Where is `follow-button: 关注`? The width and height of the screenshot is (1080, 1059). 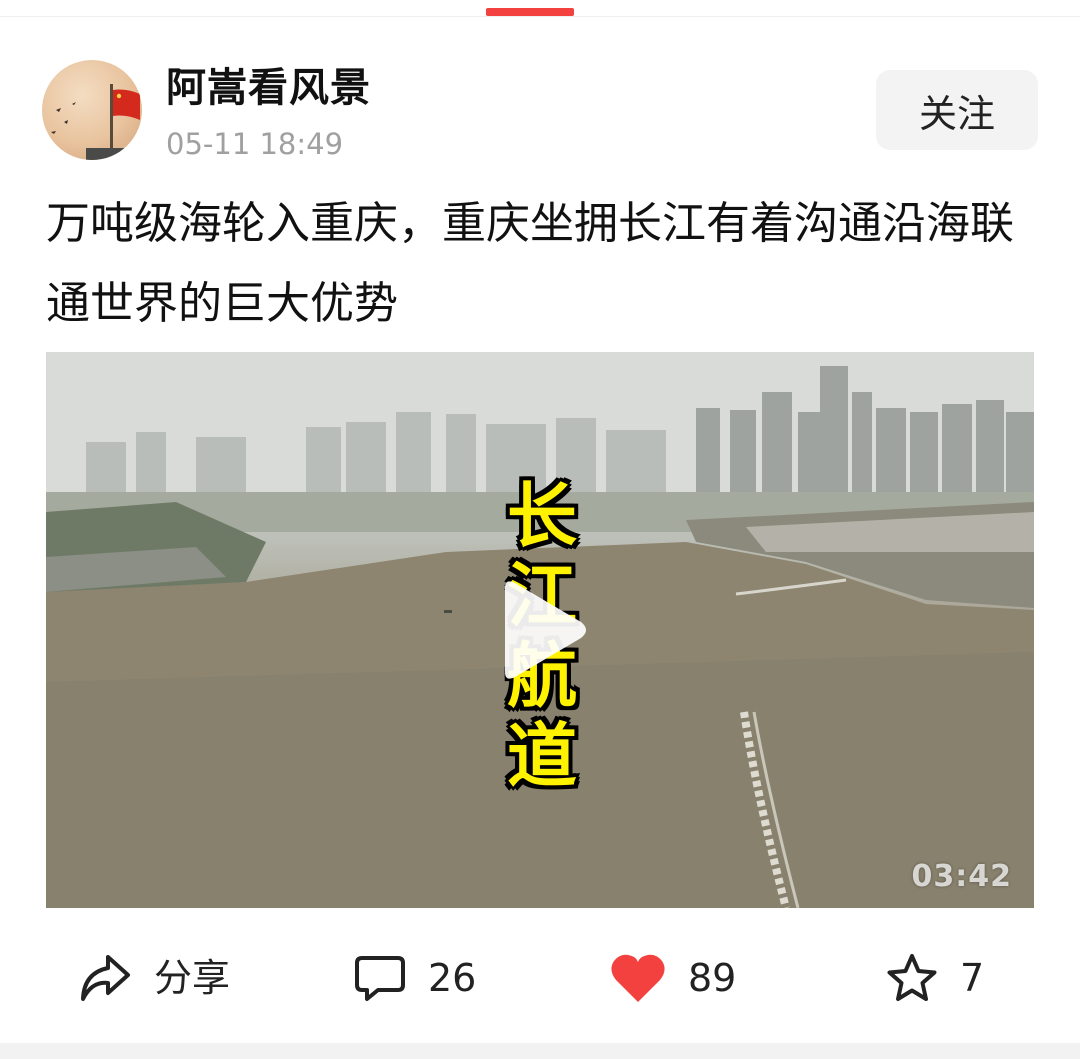
follow-button: 关注 is located at coordinates (957, 110).